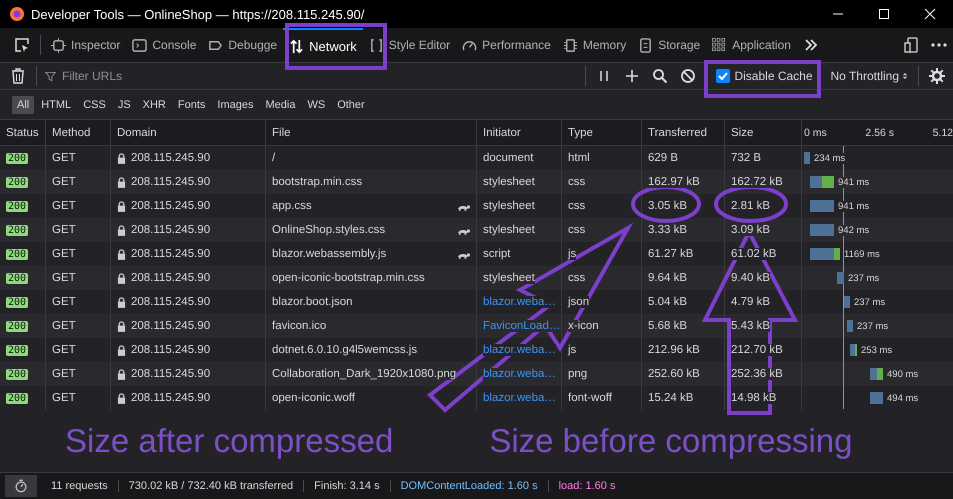  What do you see at coordinates (164, 45) in the screenshot?
I see `devtools-tab: Console` at bounding box center [164, 45].